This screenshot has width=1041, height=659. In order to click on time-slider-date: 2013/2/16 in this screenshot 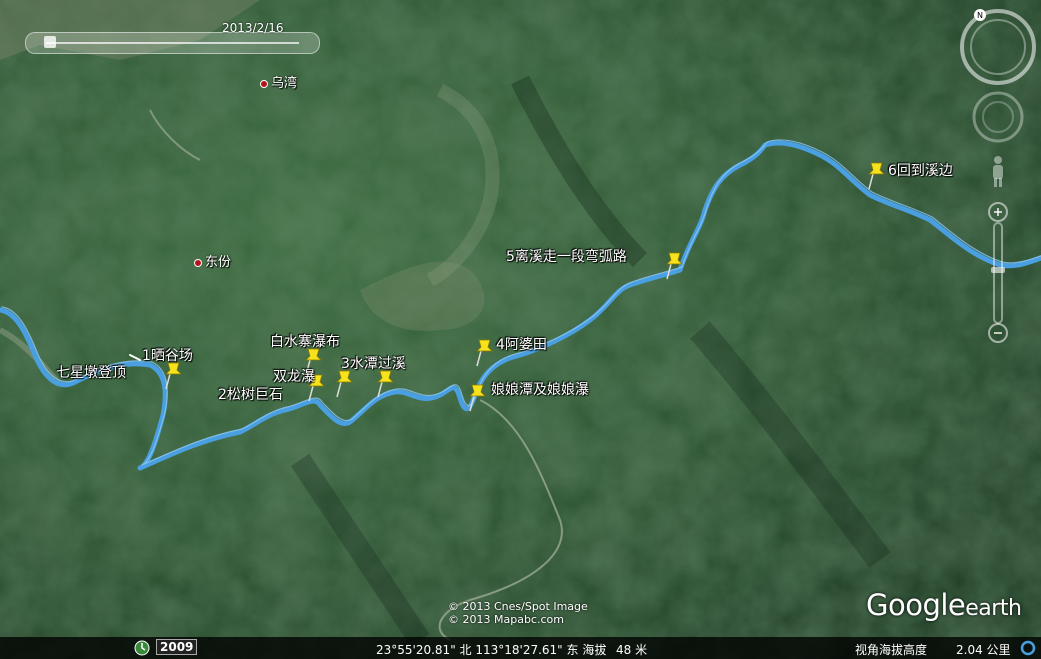, I will do `click(253, 28)`.